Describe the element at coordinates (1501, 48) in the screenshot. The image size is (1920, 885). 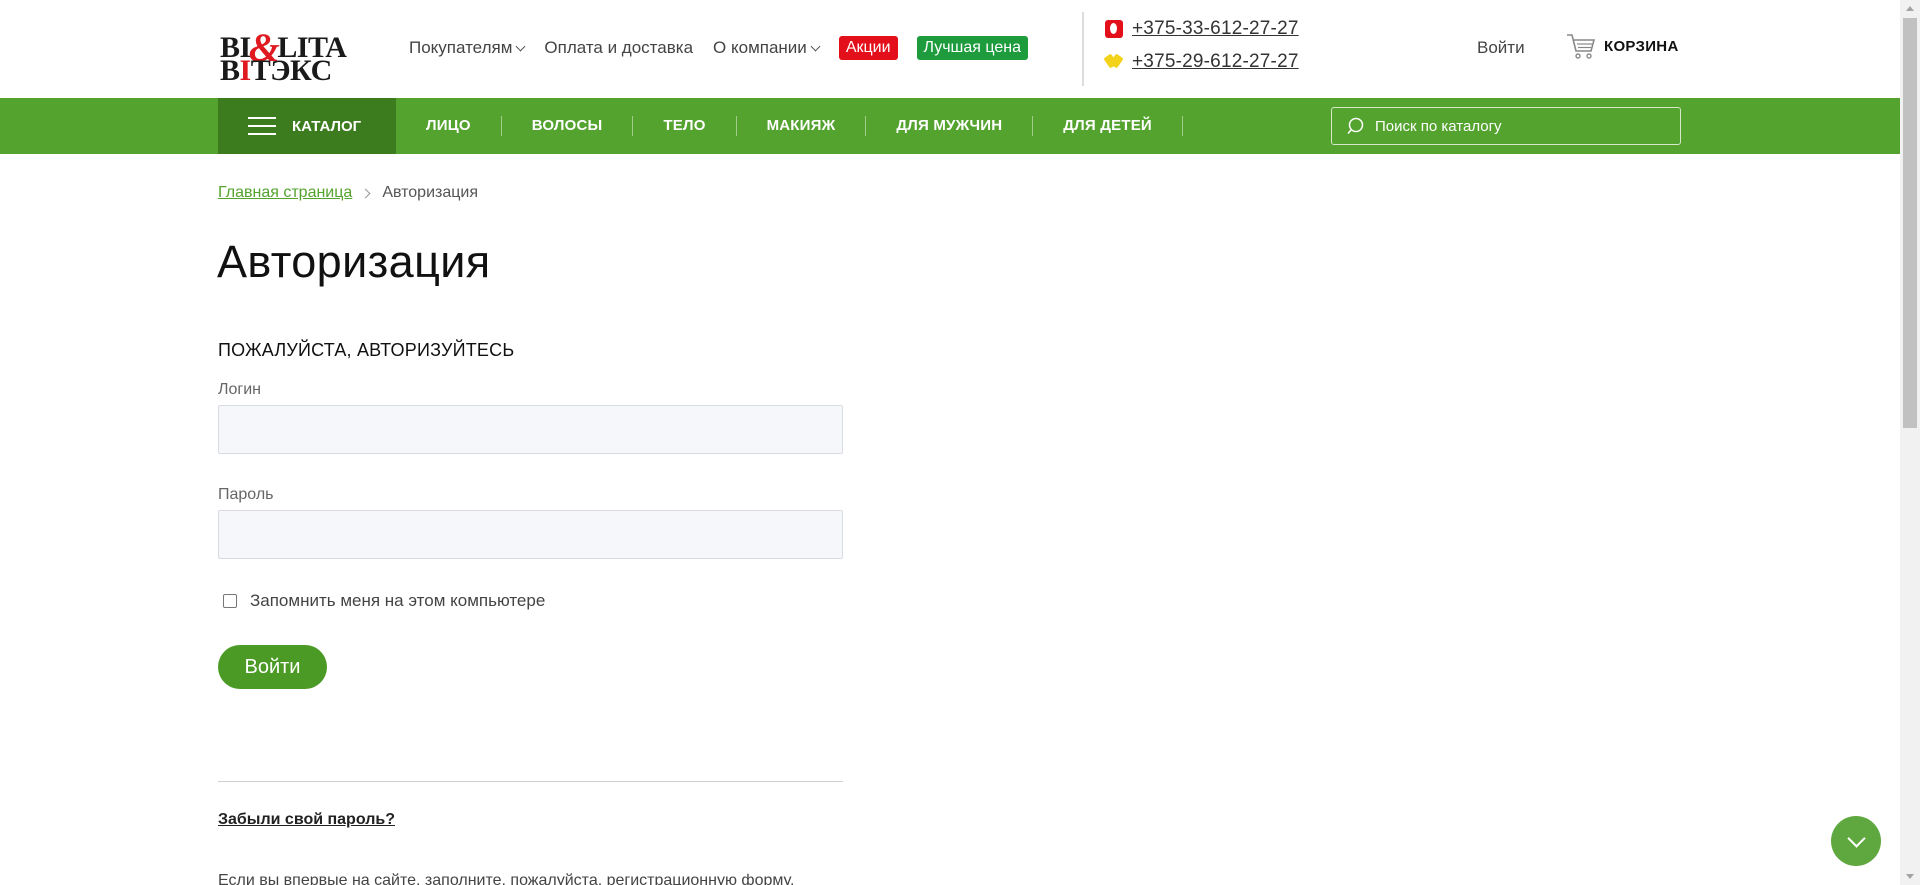
I see `header-login-link: Войти` at that location.